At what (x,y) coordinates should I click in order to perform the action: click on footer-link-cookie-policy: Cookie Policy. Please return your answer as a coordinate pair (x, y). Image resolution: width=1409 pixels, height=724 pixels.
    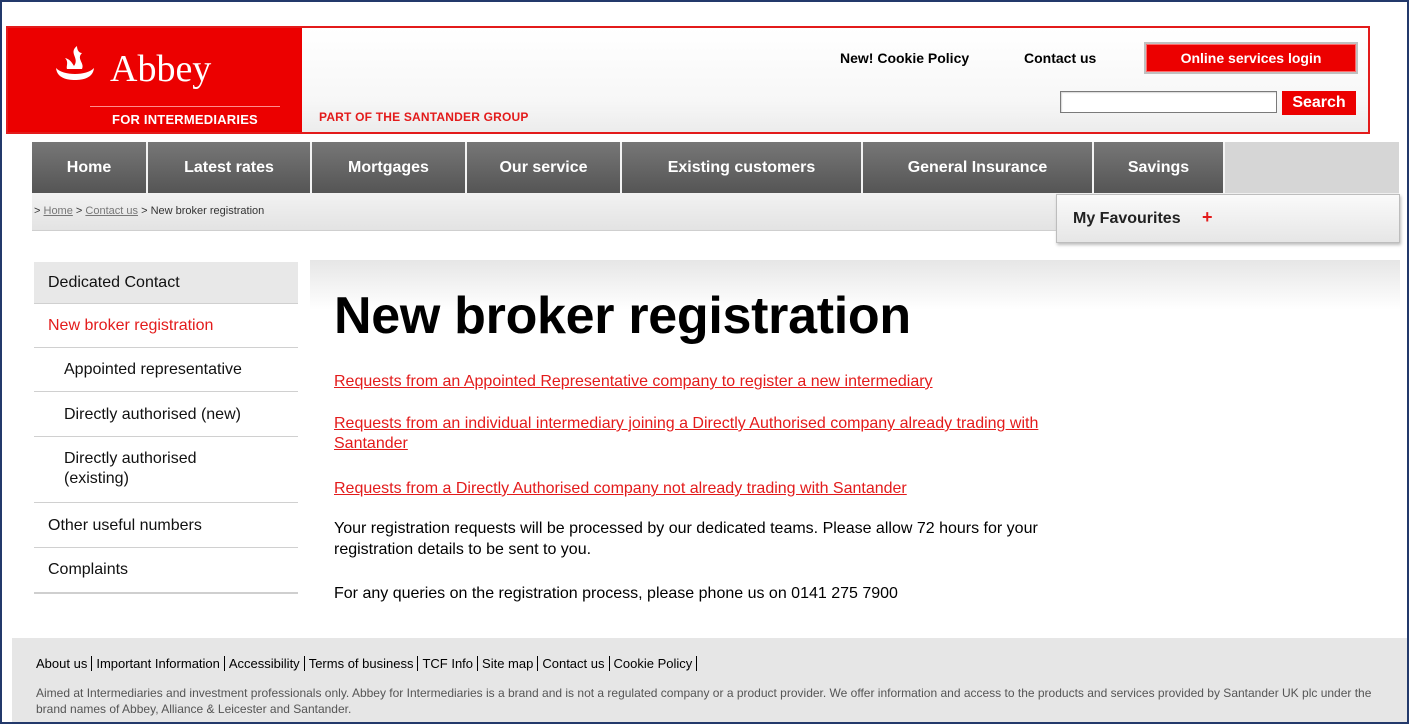
    Looking at the image, I should click on (653, 663).